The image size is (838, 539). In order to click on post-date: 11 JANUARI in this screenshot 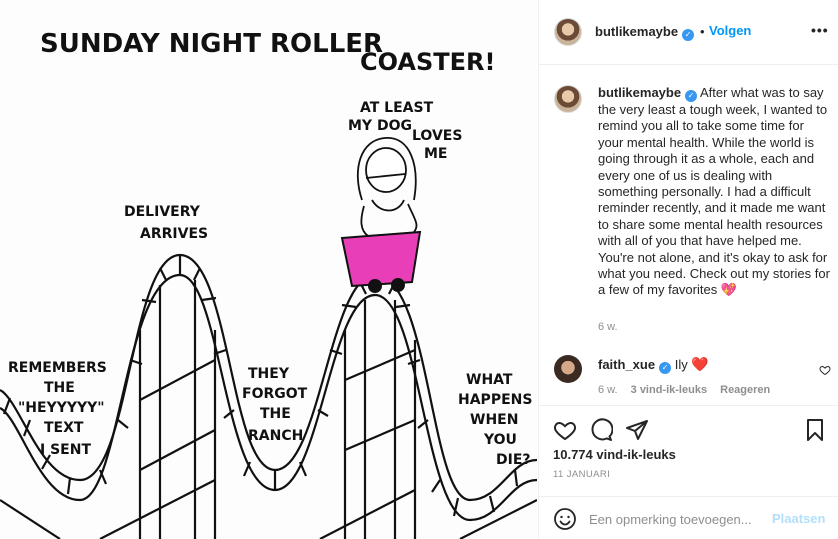, I will do `click(581, 474)`.